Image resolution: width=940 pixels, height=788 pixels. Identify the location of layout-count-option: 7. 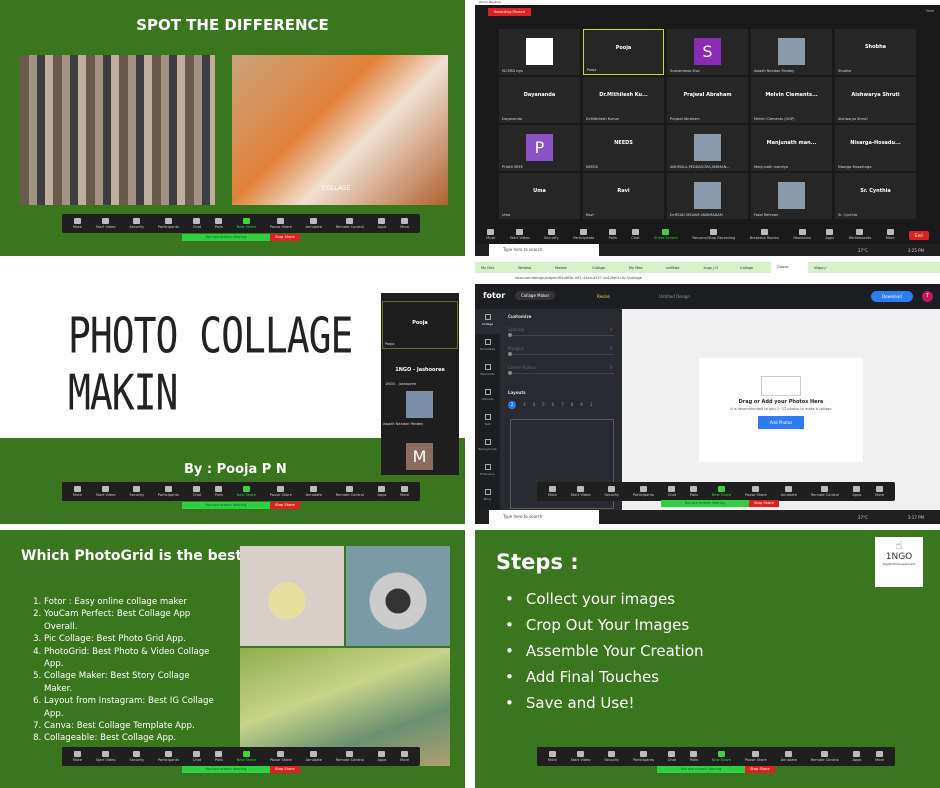
(562, 405).